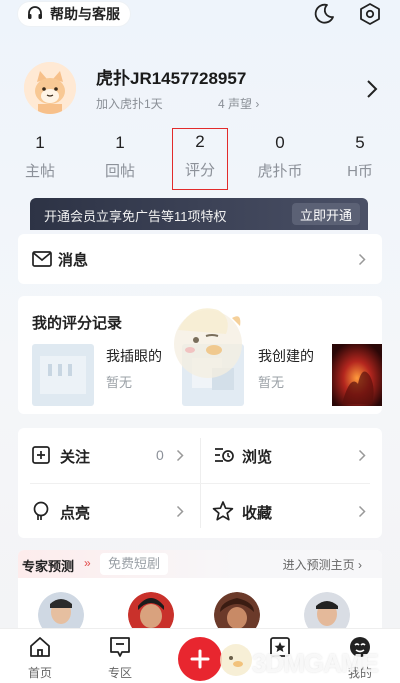 This screenshot has width=400, height=683. Describe the element at coordinates (87, 563) in the screenshot. I see `double-chevron-icon: »` at that location.